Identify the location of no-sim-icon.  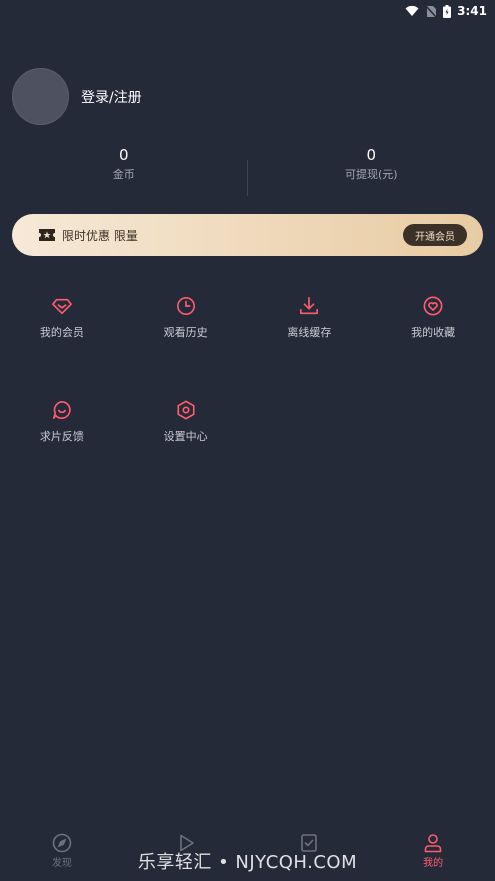
(431, 11).